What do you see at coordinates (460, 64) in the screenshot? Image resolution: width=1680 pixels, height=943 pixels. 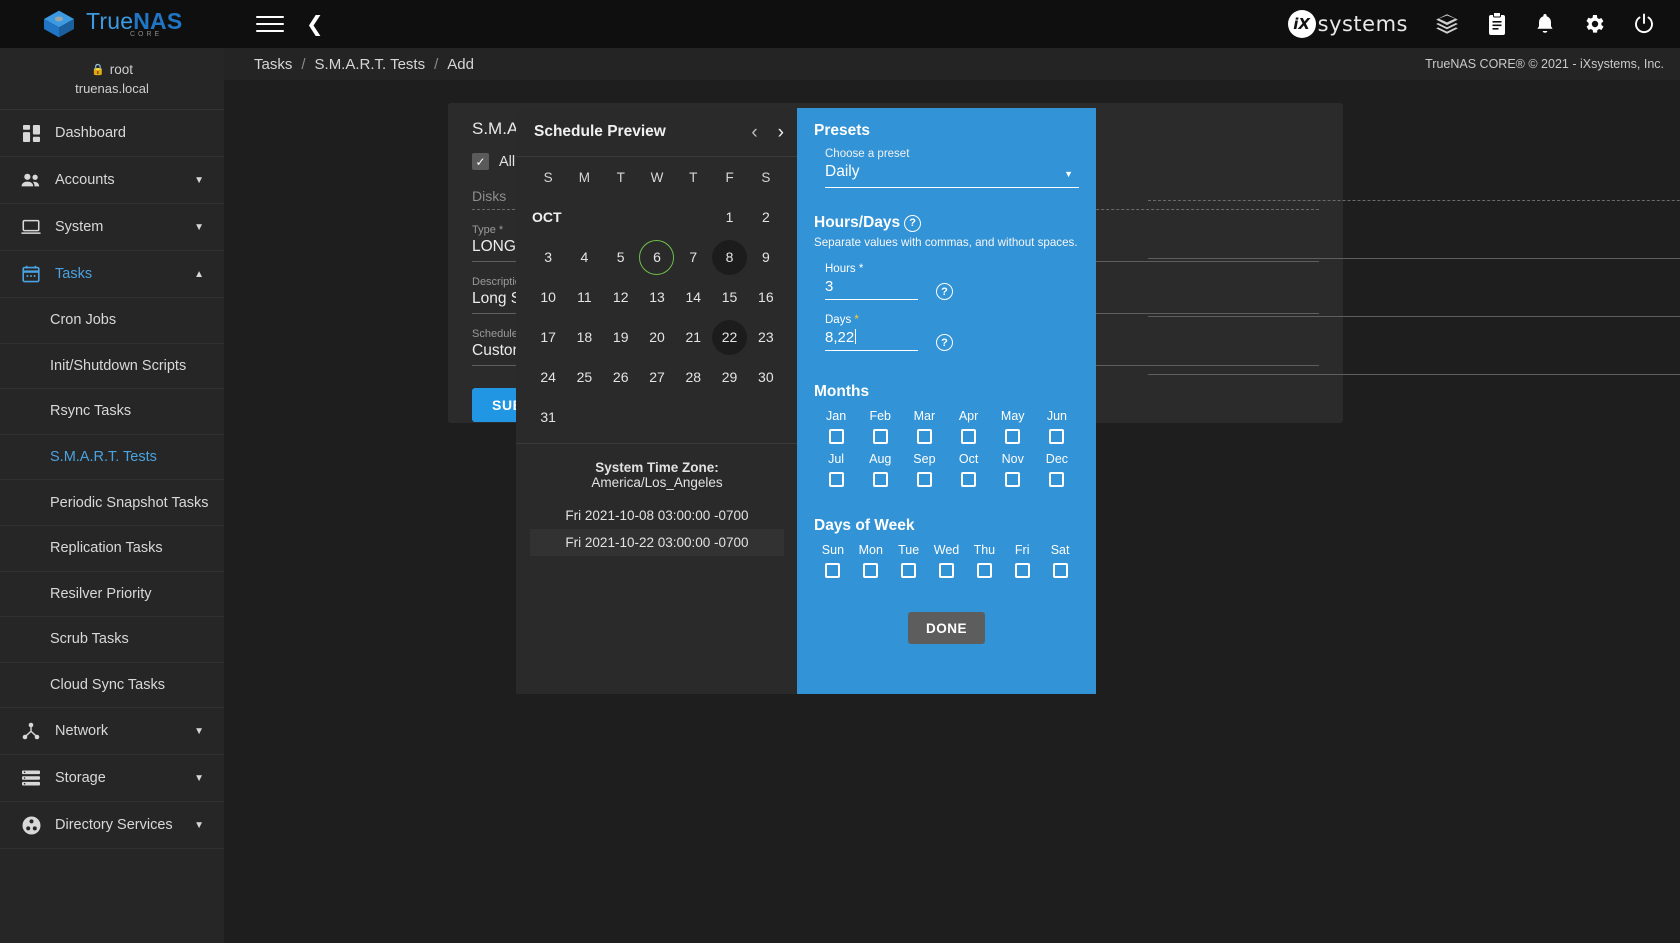 I see `breadcrumb-item-add: Add` at bounding box center [460, 64].